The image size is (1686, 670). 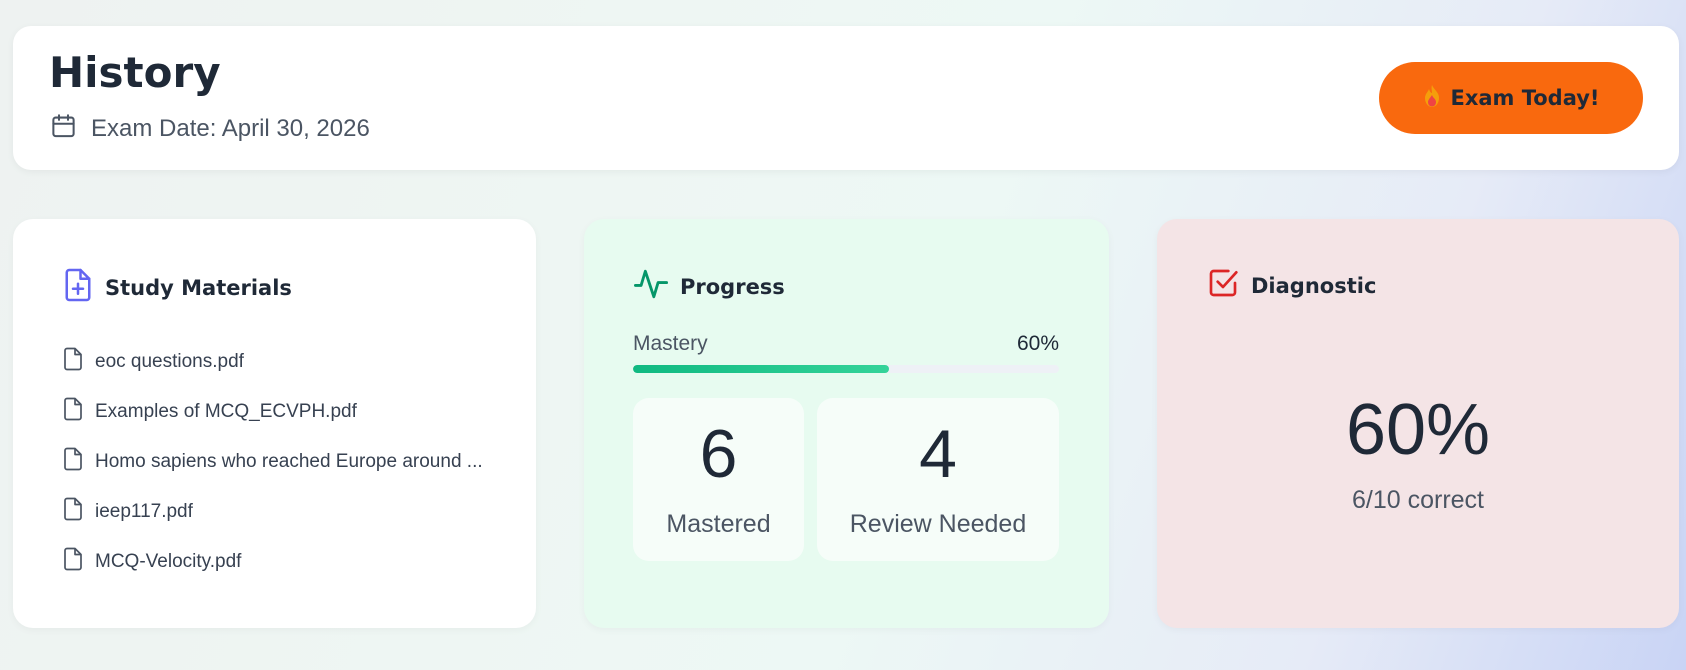 I want to click on calendar-icon, so click(x=63, y=128).